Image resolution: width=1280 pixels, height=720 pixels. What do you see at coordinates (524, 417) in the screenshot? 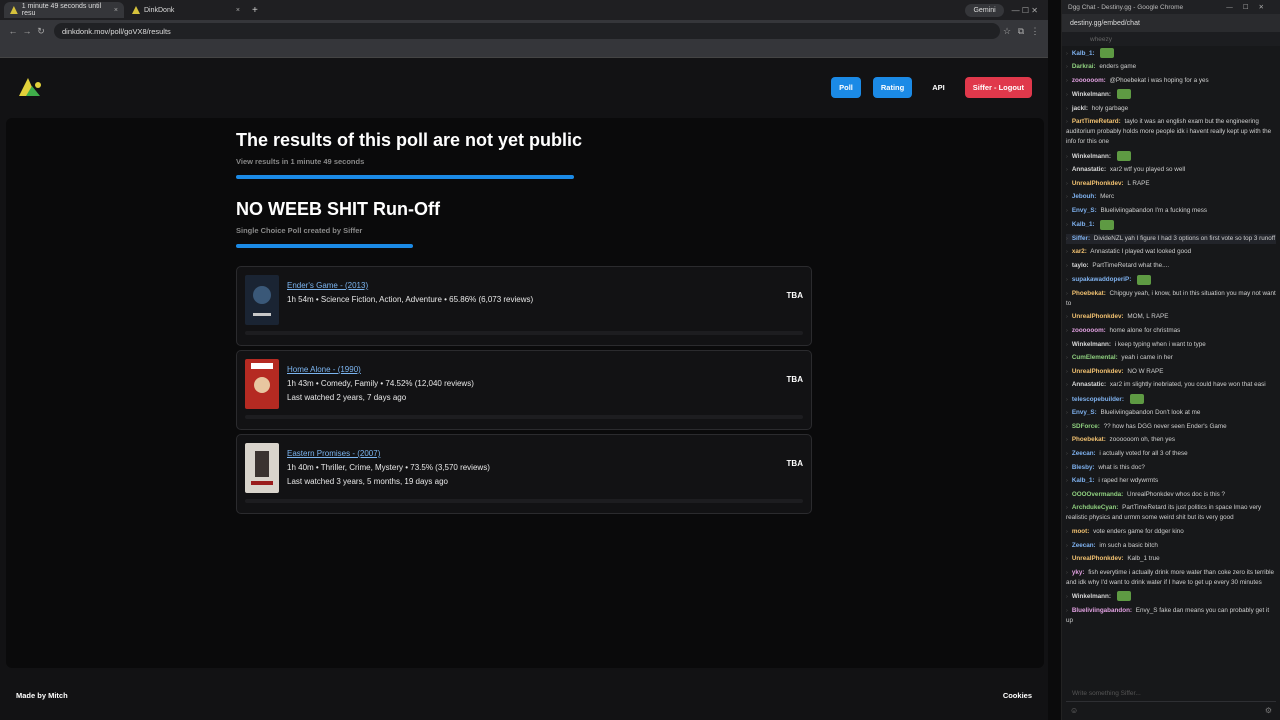
I see `vote-track` at bounding box center [524, 417].